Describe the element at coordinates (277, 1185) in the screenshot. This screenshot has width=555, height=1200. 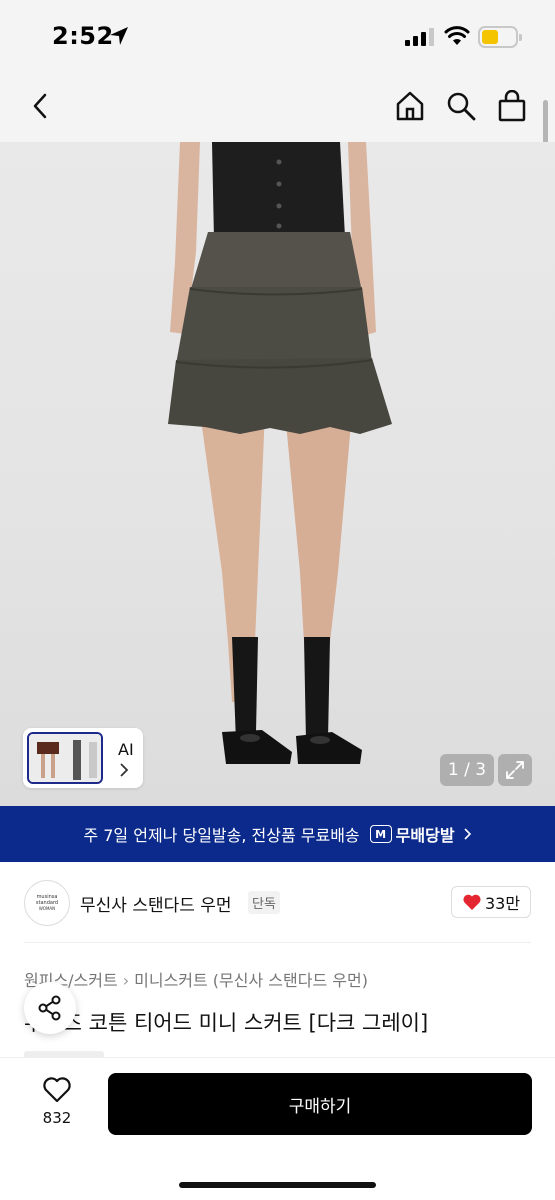
I see `home-indicator` at that location.